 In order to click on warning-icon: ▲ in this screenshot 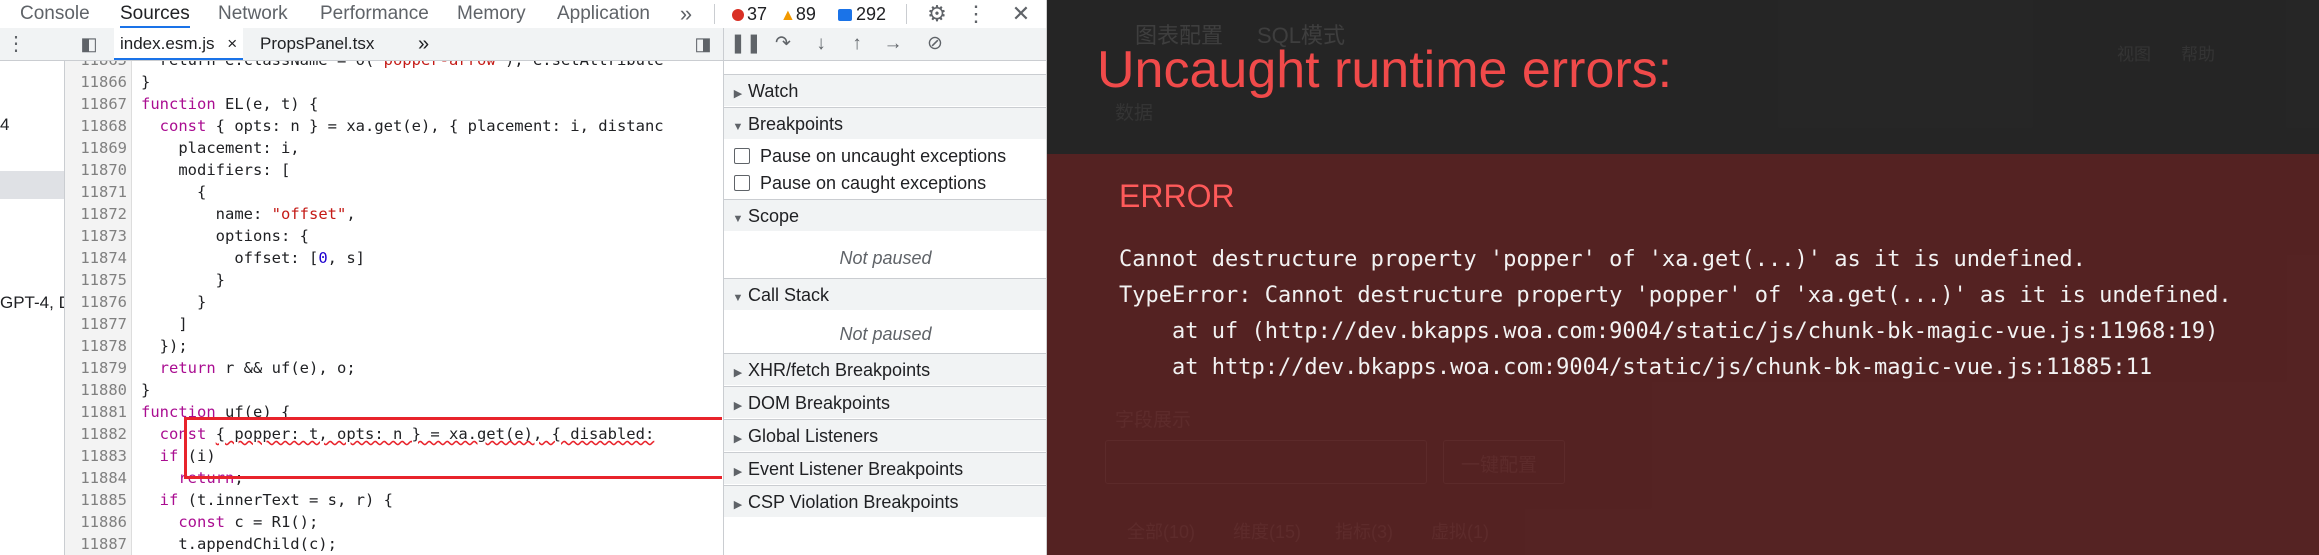, I will do `click(788, 15)`.